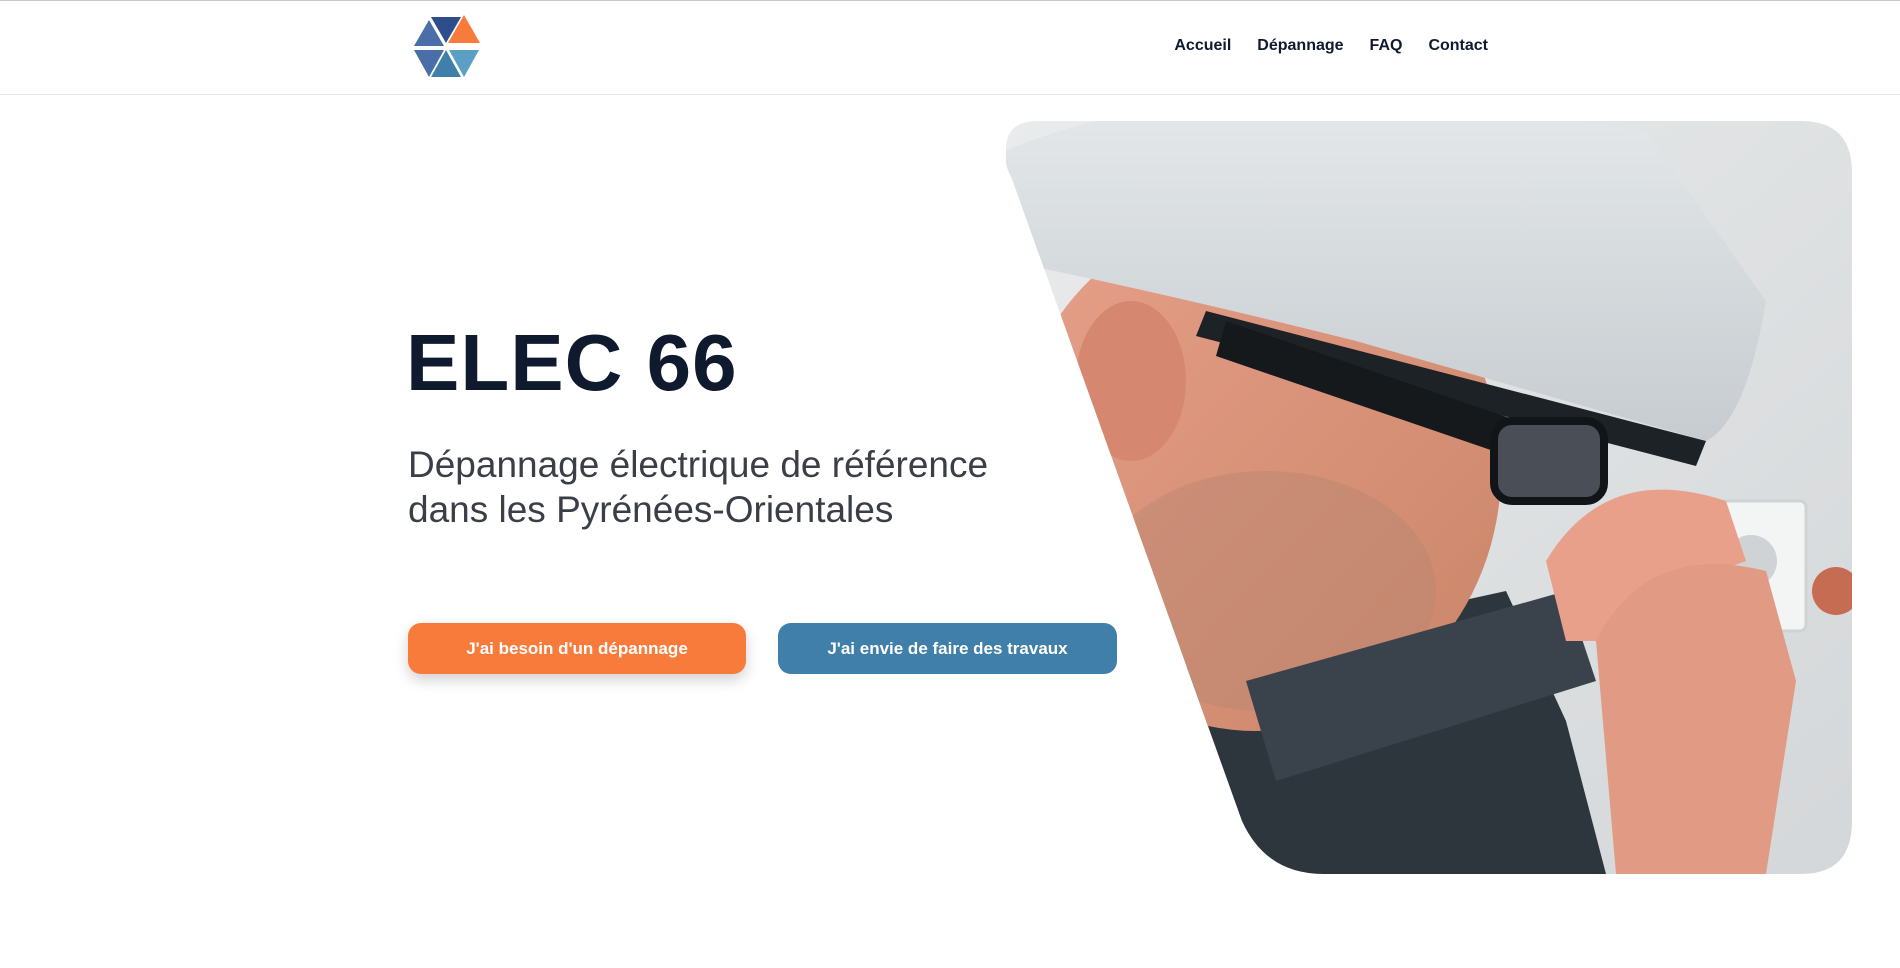 The height and width of the screenshot is (968, 1900). Describe the element at coordinates (453, 49) in the screenshot. I see `hexagon-triangles-logo-icon` at that location.